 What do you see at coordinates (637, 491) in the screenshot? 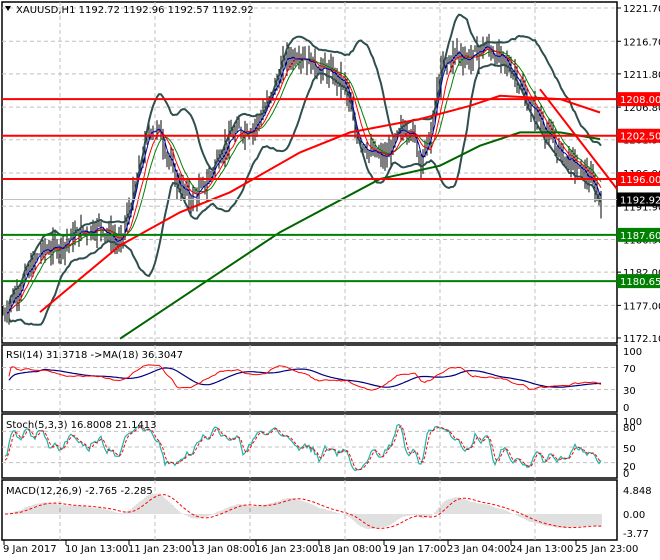
I see `macd-tick-label: 4.848` at bounding box center [637, 491].